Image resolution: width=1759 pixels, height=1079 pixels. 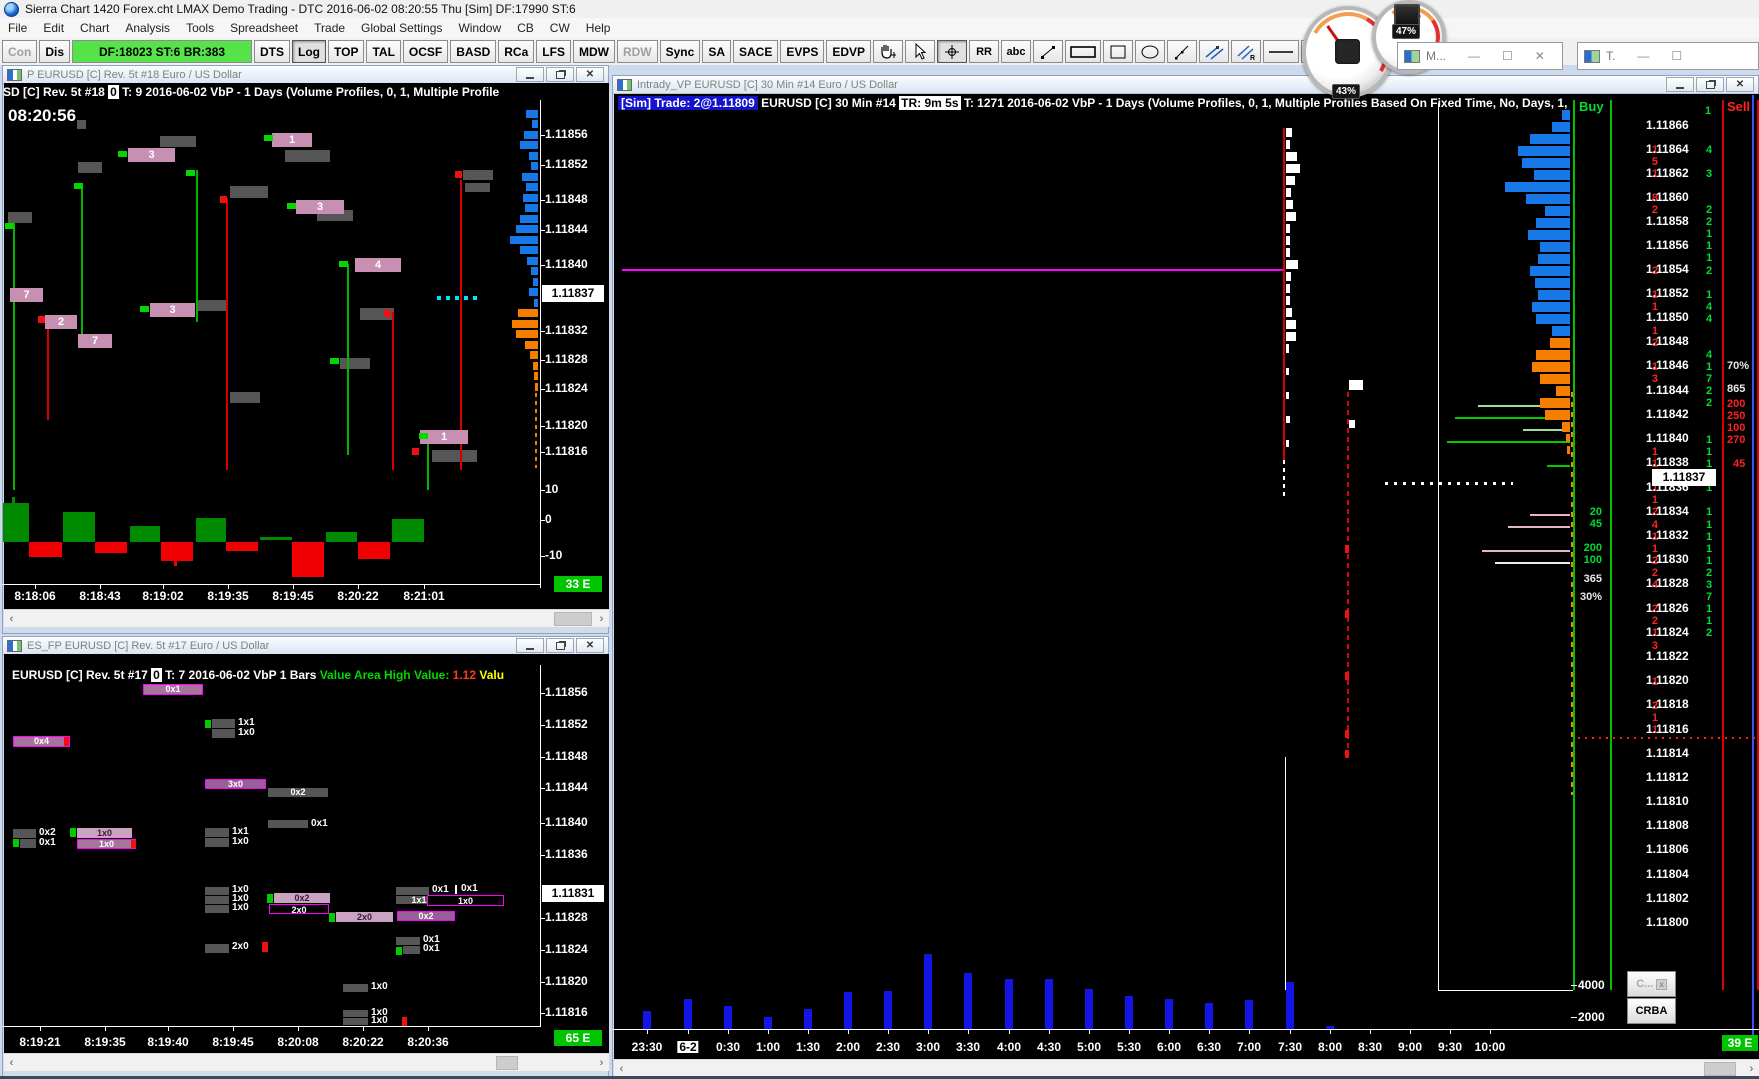 I want to click on parallel-ray-tool-icon: R, so click(x=1246, y=51).